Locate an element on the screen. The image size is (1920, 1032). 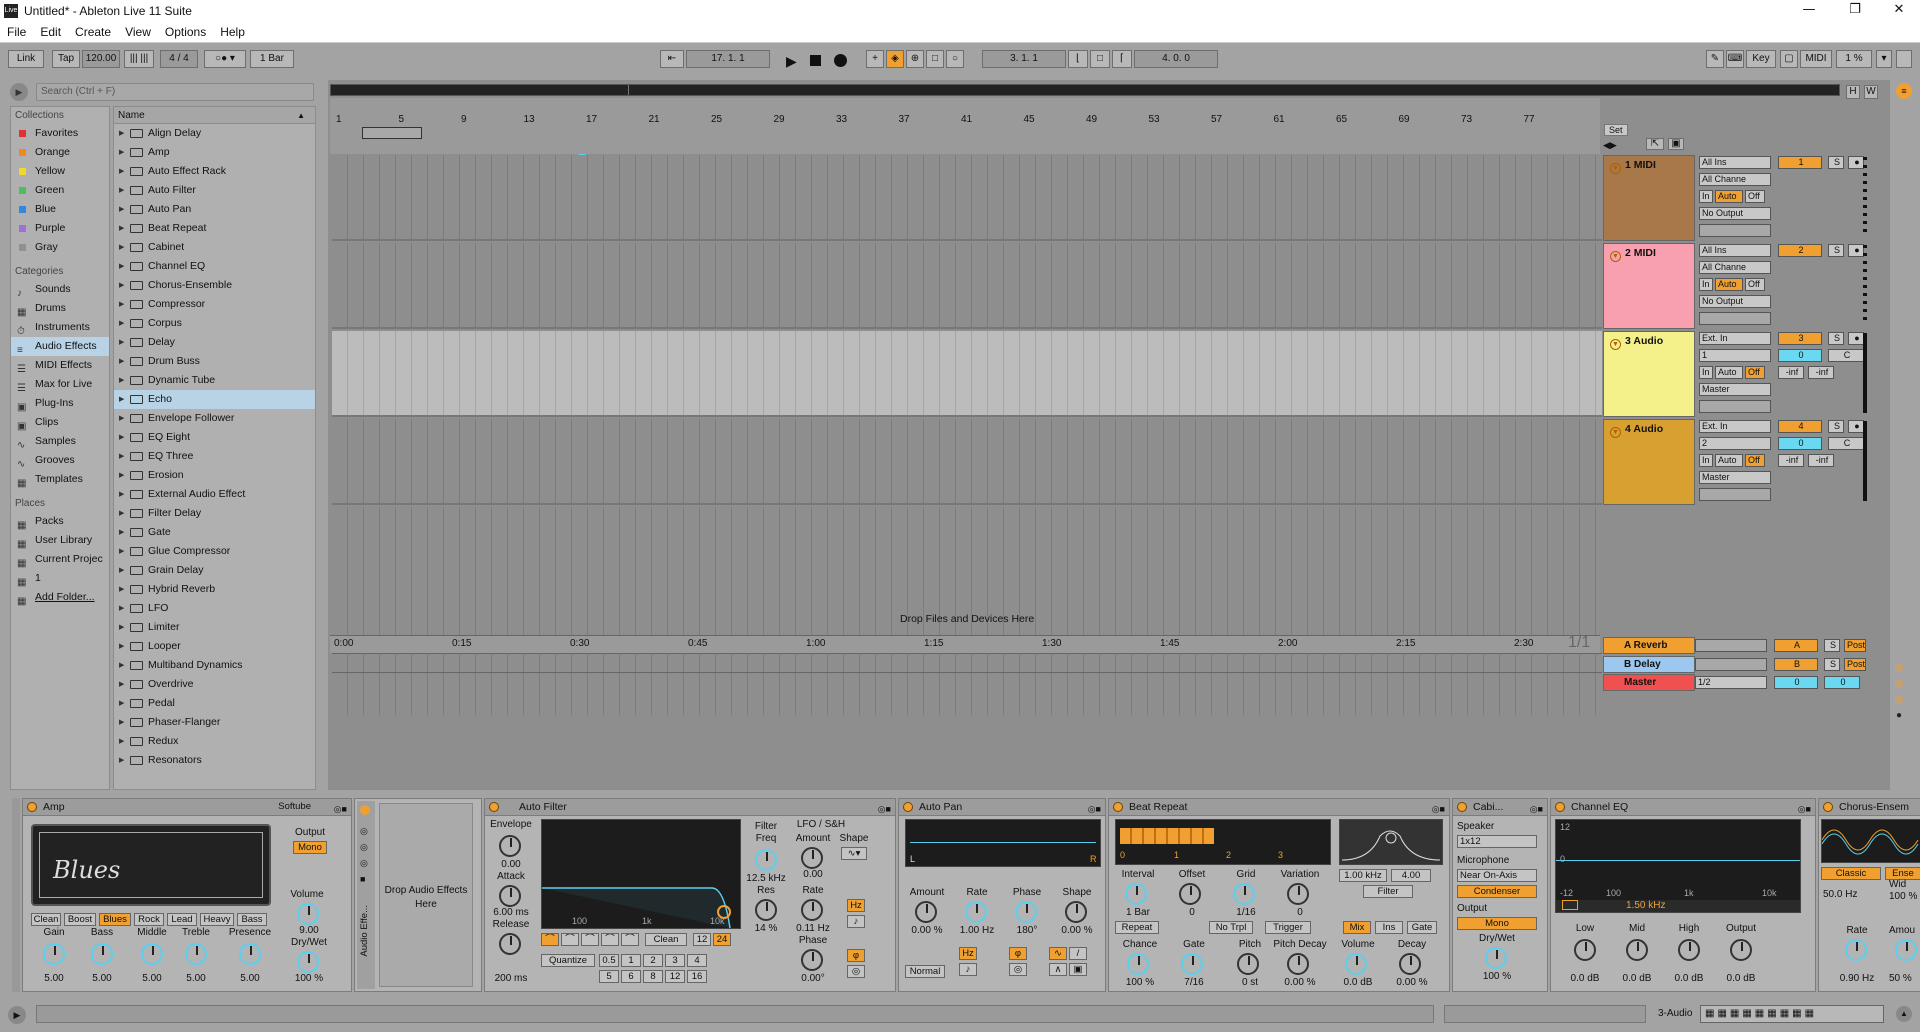
place-item: ▦ Packs is located at coordinates (60, 521).